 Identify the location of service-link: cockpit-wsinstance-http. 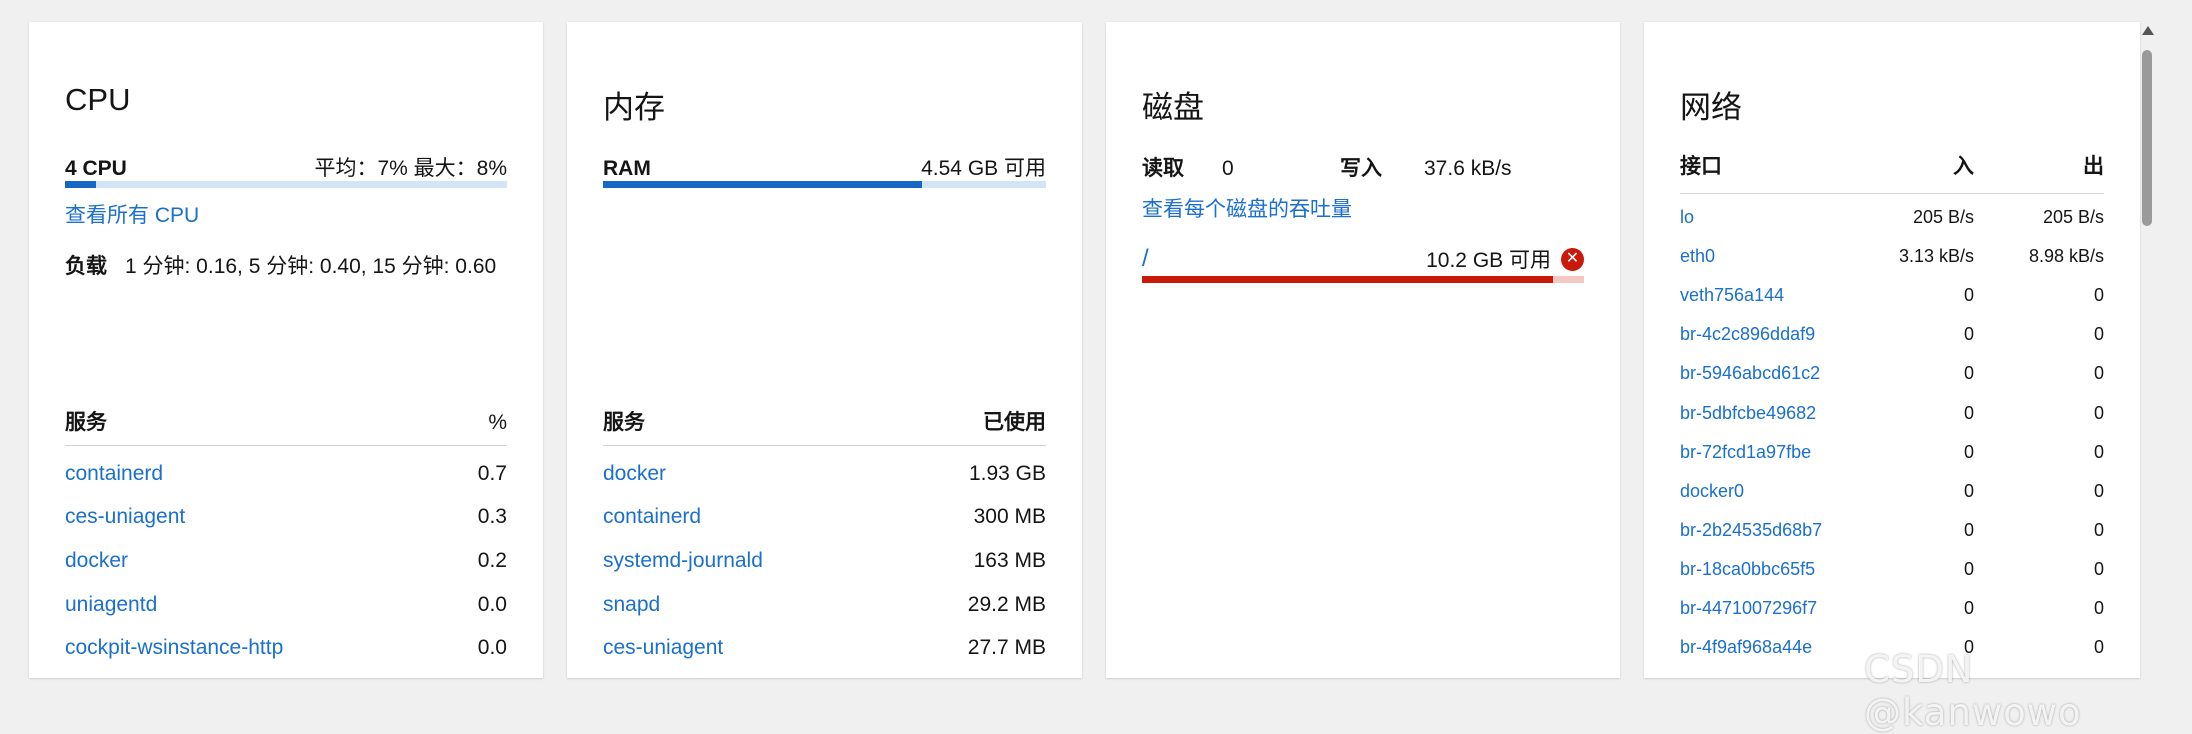
(174, 648).